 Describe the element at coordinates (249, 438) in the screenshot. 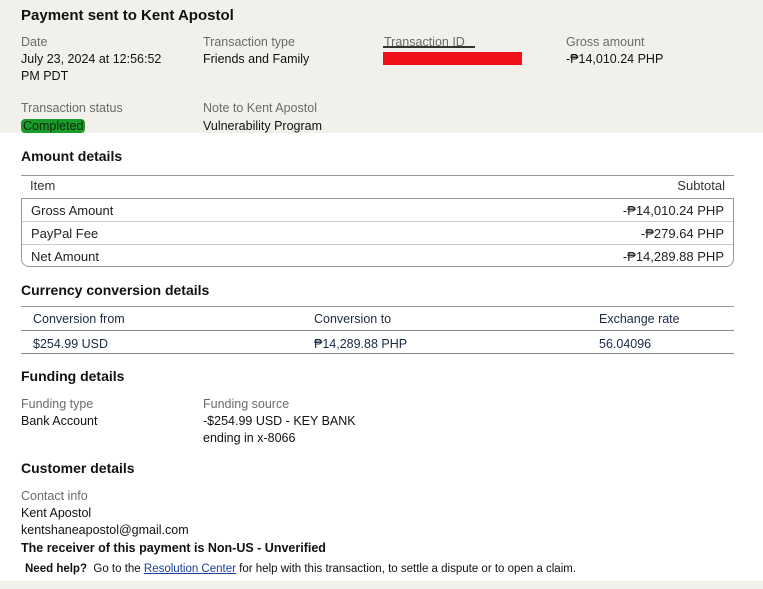

I see `funding-source-line2: ending in x-8066` at that location.